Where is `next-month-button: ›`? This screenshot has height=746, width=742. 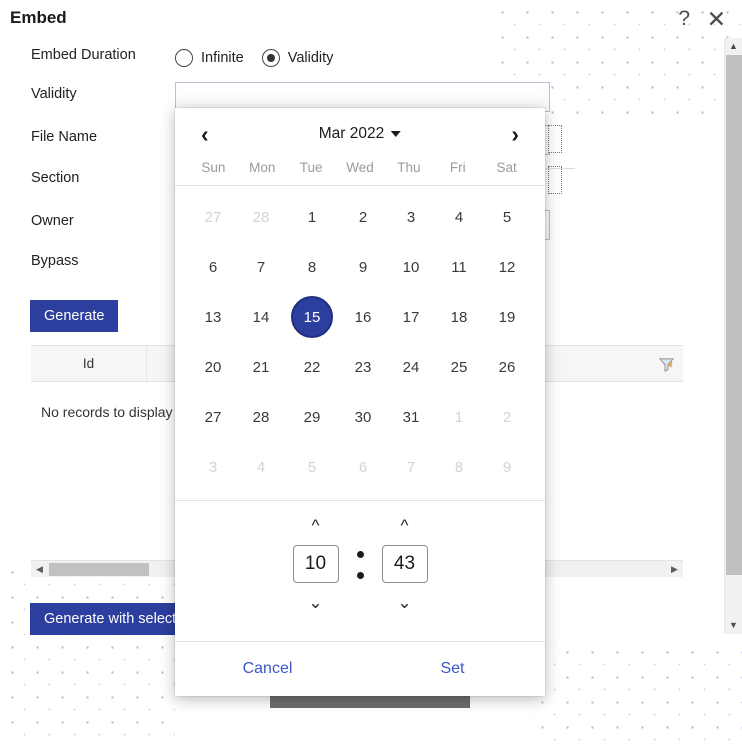 next-month-button: › is located at coordinates (515, 134).